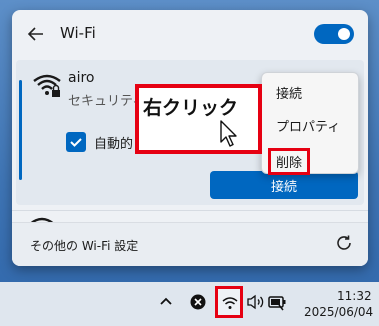 Image resolution: width=379 pixels, height=326 pixels. What do you see at coordinates (289, 92) in the screenshot?
I see `menu-item-connect: 接続` at bounding box center [289, 92].